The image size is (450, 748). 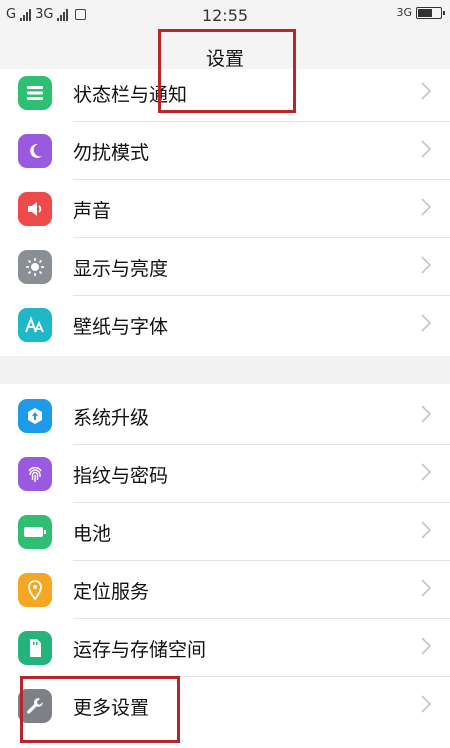 I want to click on upgrade-icon, so click(x=35, y=416).